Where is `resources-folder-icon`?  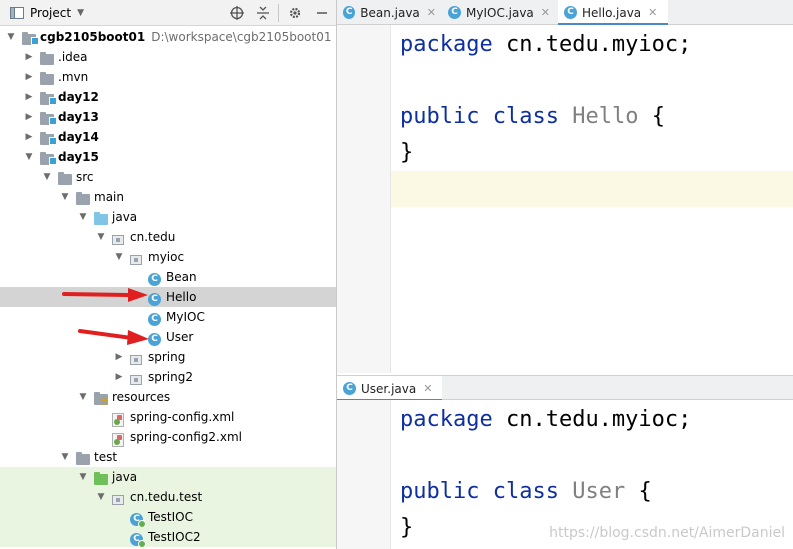 resources-folder-icon is located at coordinates (101, 397).